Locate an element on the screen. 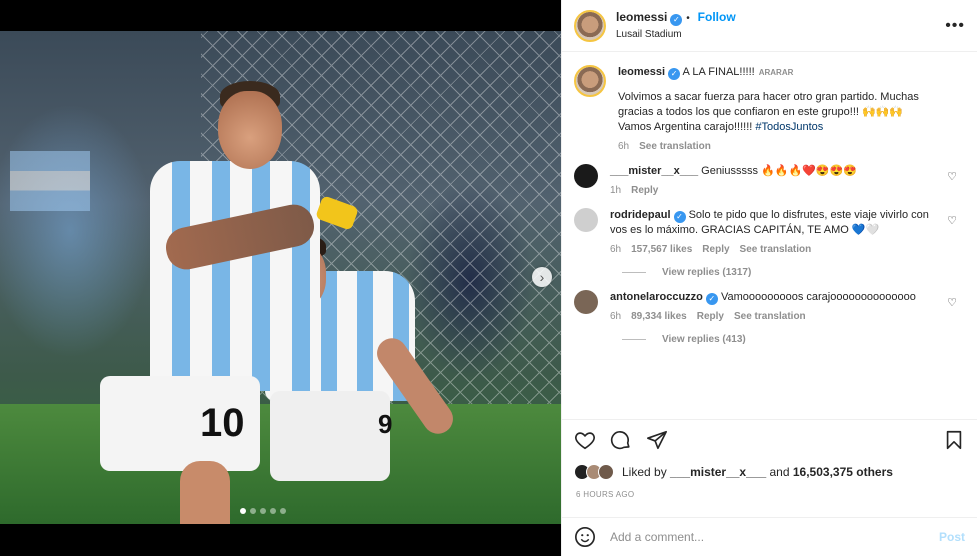  player-main-leg is located at coordinates (205, 492).